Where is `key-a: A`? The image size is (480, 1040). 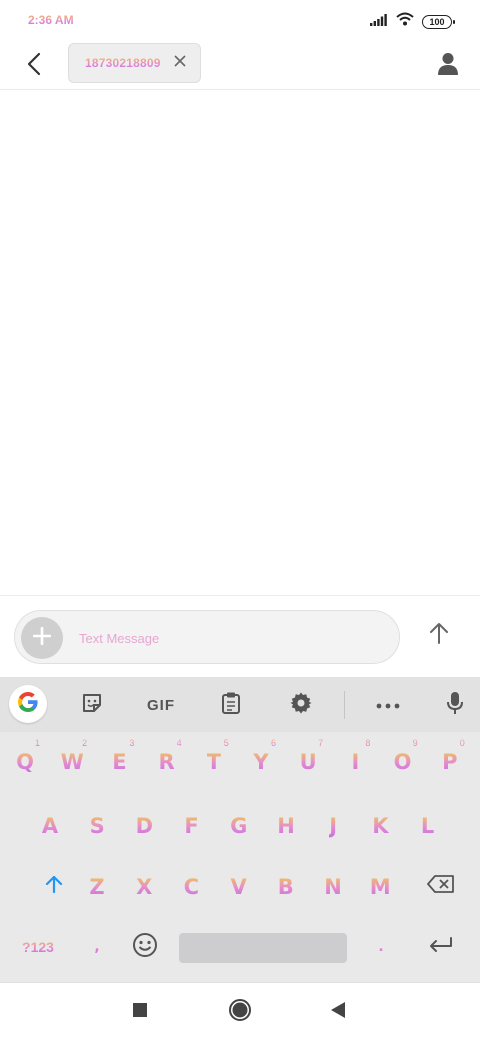
key-a: A is located at coordinates (50, 826).